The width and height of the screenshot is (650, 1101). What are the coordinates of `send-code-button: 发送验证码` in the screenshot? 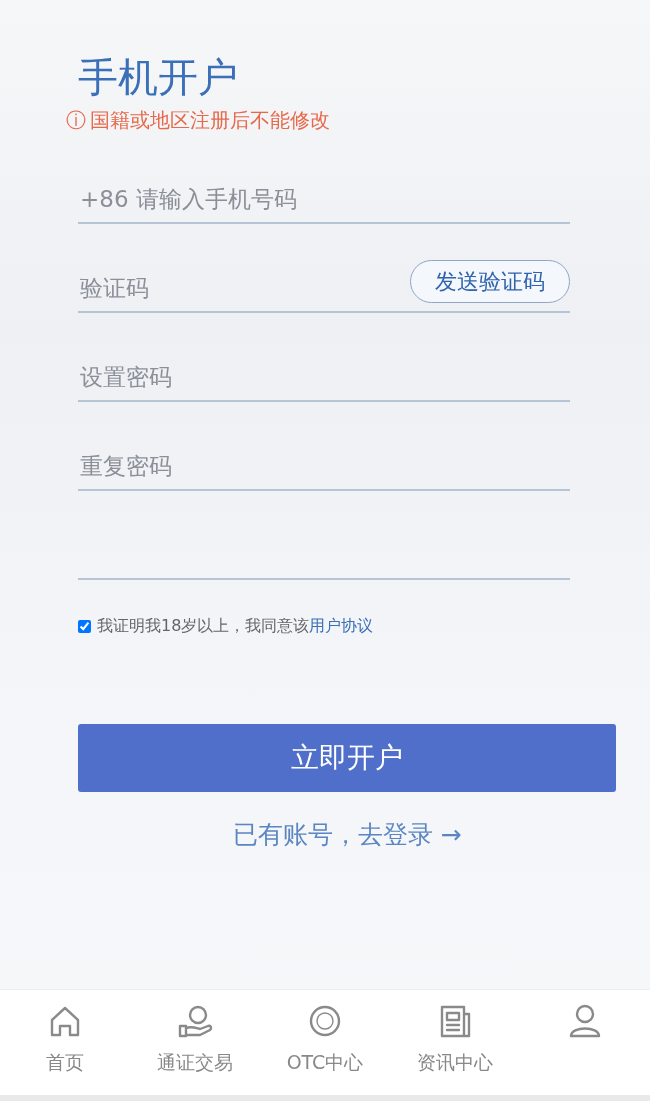 It's located at (490, 281).